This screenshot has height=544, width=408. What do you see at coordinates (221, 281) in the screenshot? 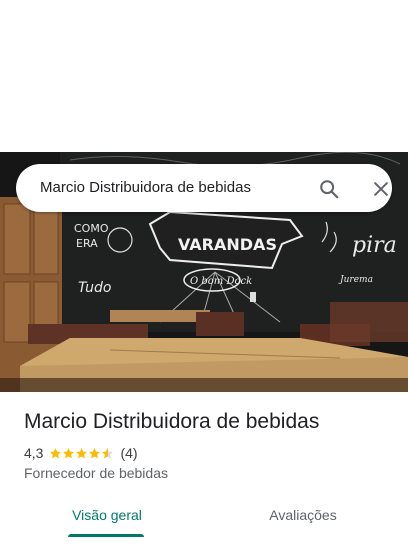
I see `svg-text: O bom Dock` at bounding box center [221, 281].